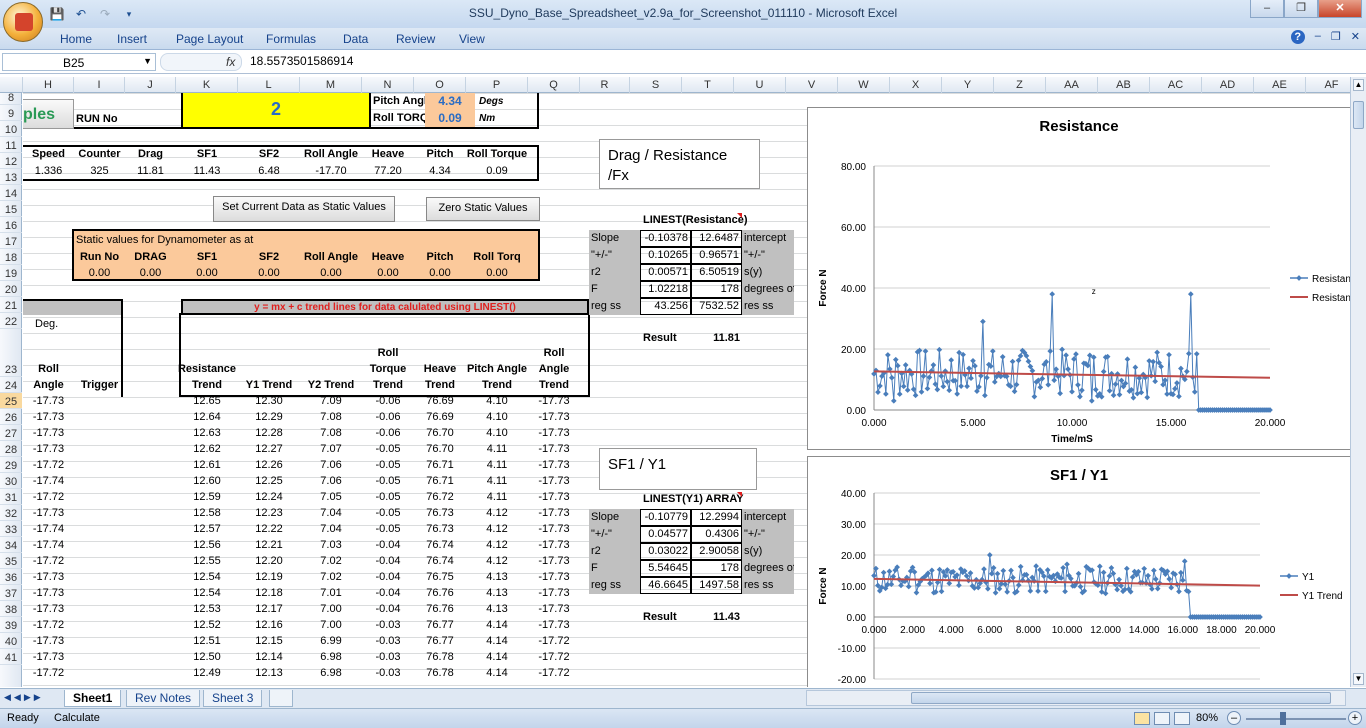  I want to click on column-header-o: O, so click(440, 85).